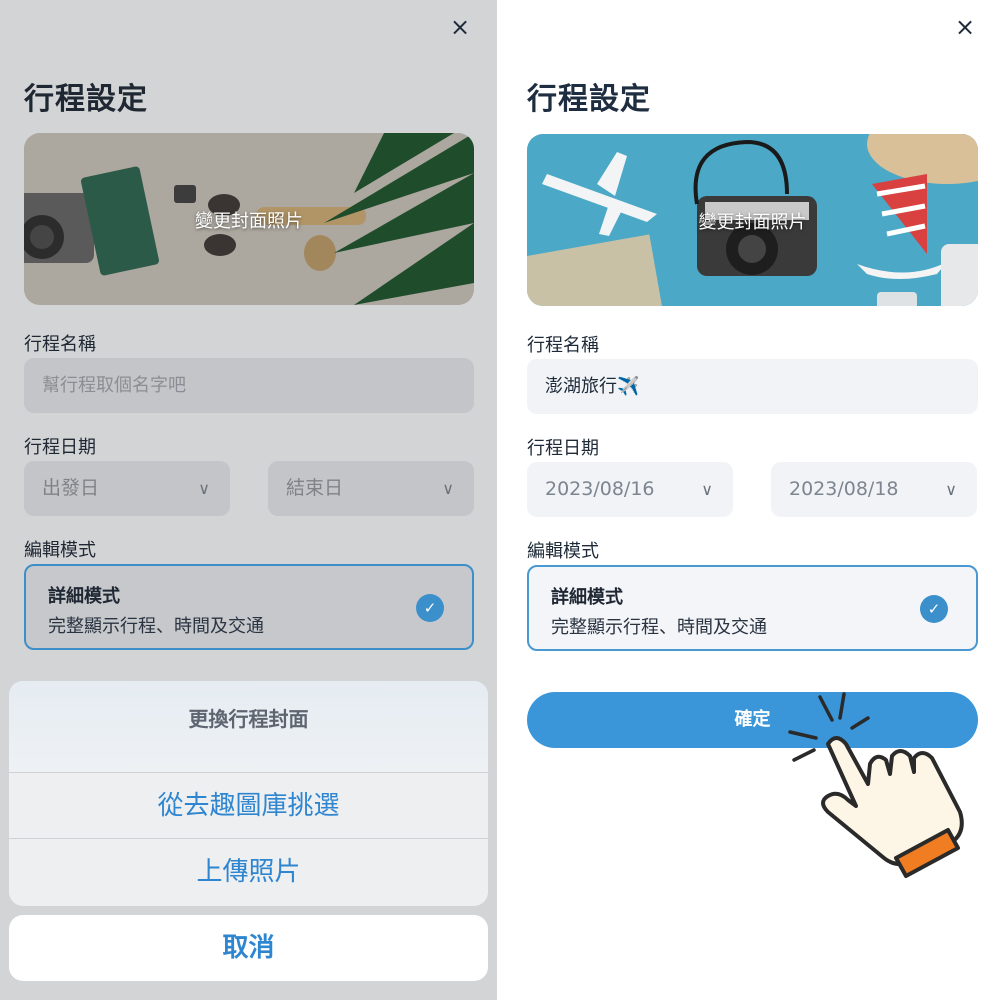 The width and height of the screenshot is (1000, 1000). Describe the element at coordinates (248, 948) in the screenshot. I see `cancel-button: 取消` at that location.